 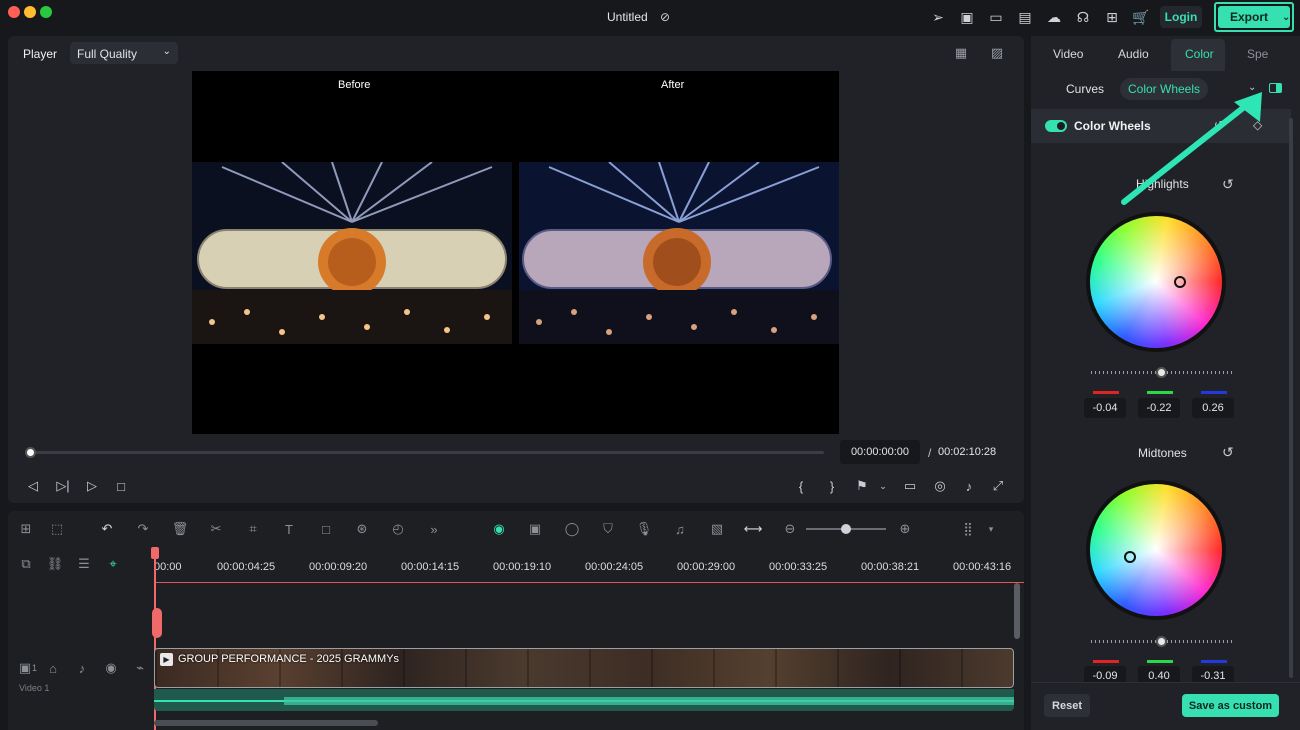 What do you see at coordinates (30, 452) in the screenshot?
I see `playback-scrubber` at bounding box center [30, 452].